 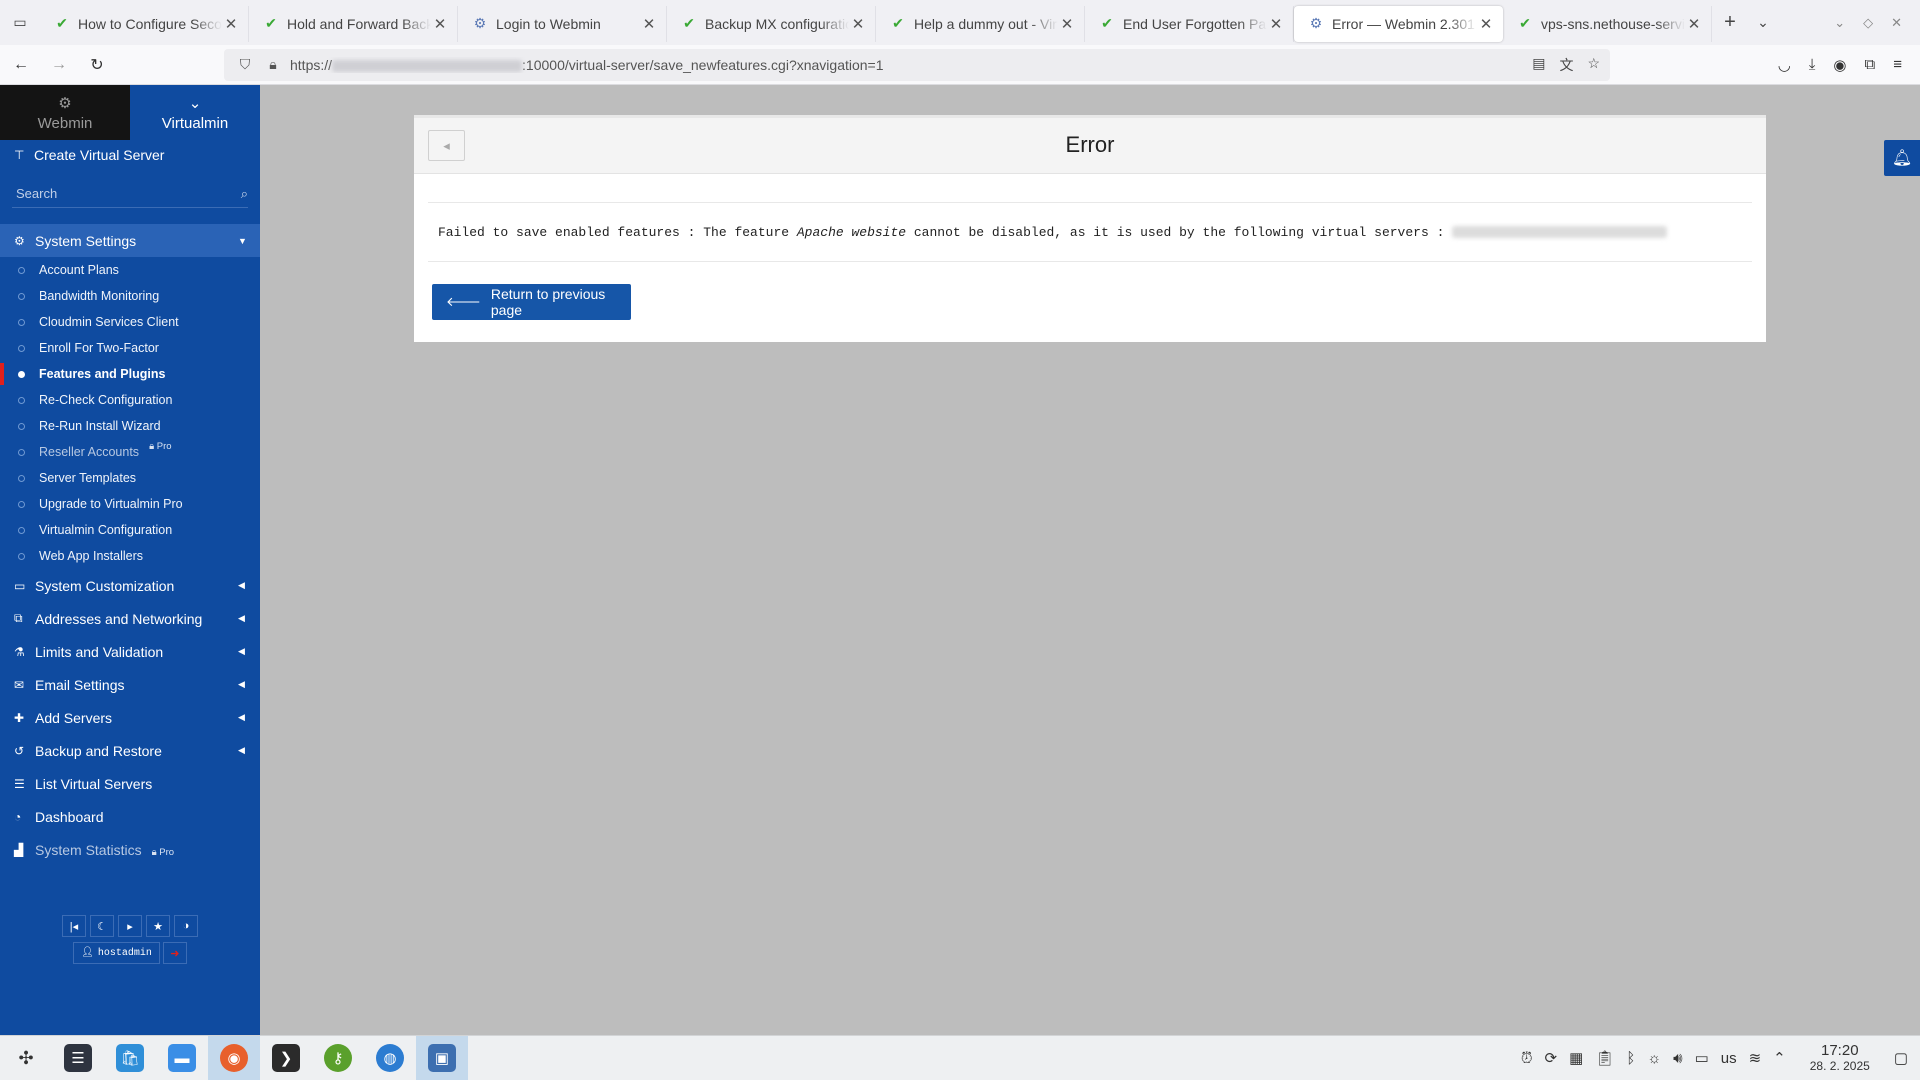 I want to click on night-mode-icon: ☾, so click(x=102, y=926).